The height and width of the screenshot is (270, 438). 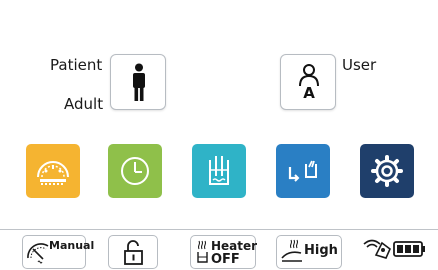 I want to click on humidifier-icon, so click(x=219, y=170).